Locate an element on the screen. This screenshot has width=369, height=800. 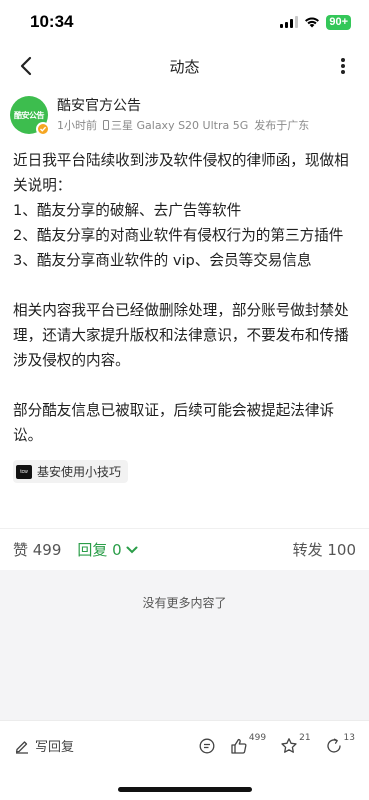
share-button: 13 is located at coordinates (340, 744).